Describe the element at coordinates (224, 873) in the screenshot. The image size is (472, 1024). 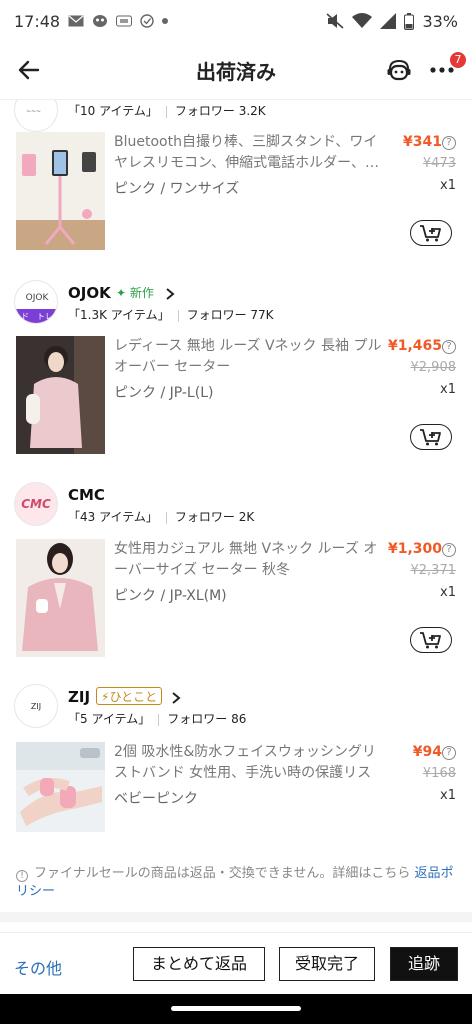
I see `final-sale-notice-text: ファイナルセールの商品は返品・交換できません。詳細はこちら` at that location.